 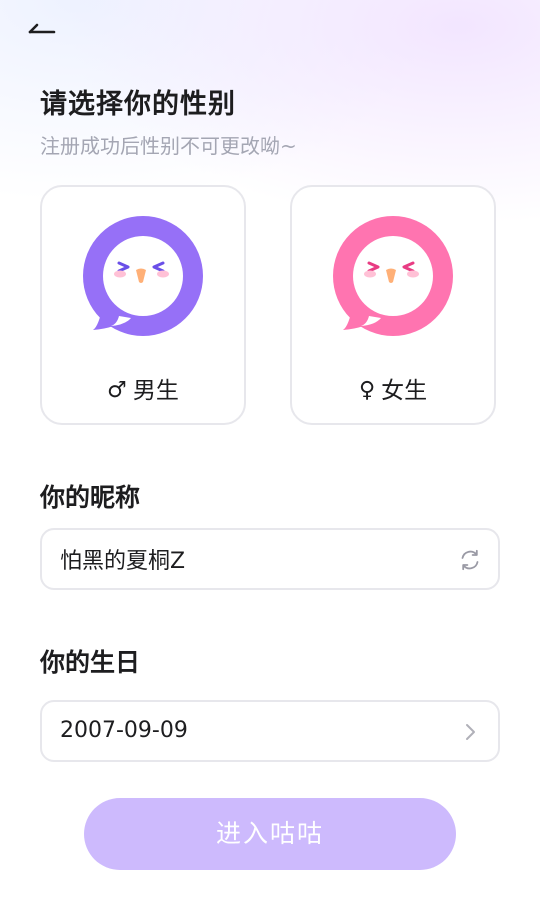 I want to click on birthday-picker: 2007-09-09, so click(x=270, y=731).